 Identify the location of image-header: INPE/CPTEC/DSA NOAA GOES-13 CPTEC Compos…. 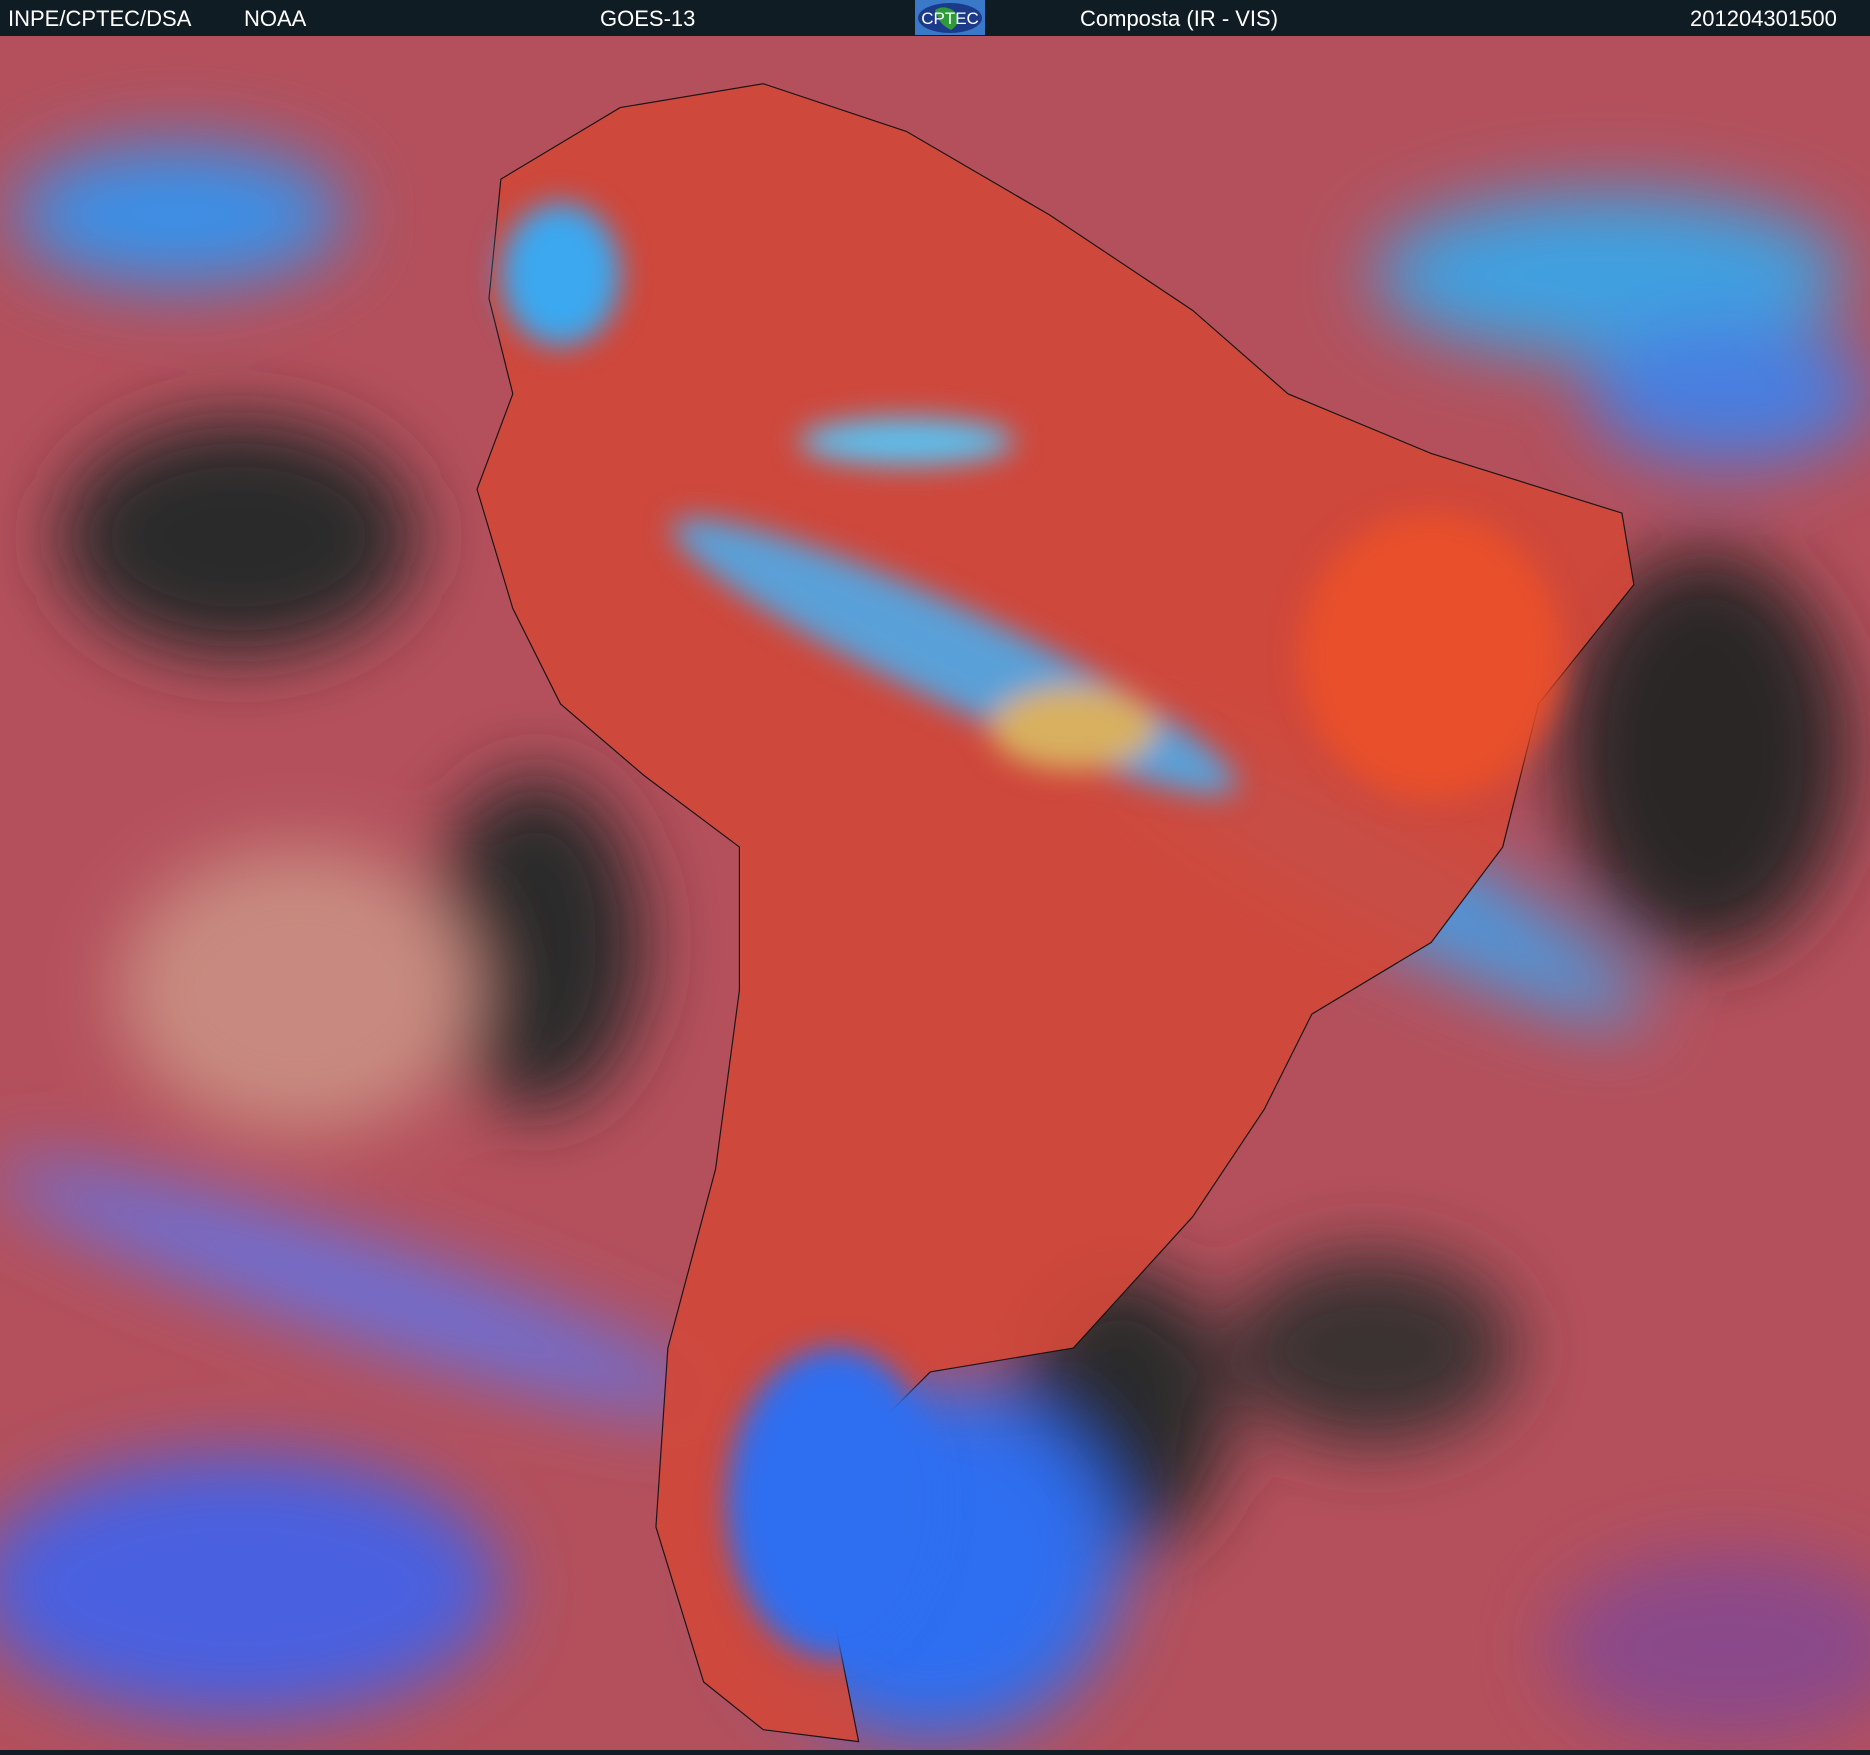
(935, 18).